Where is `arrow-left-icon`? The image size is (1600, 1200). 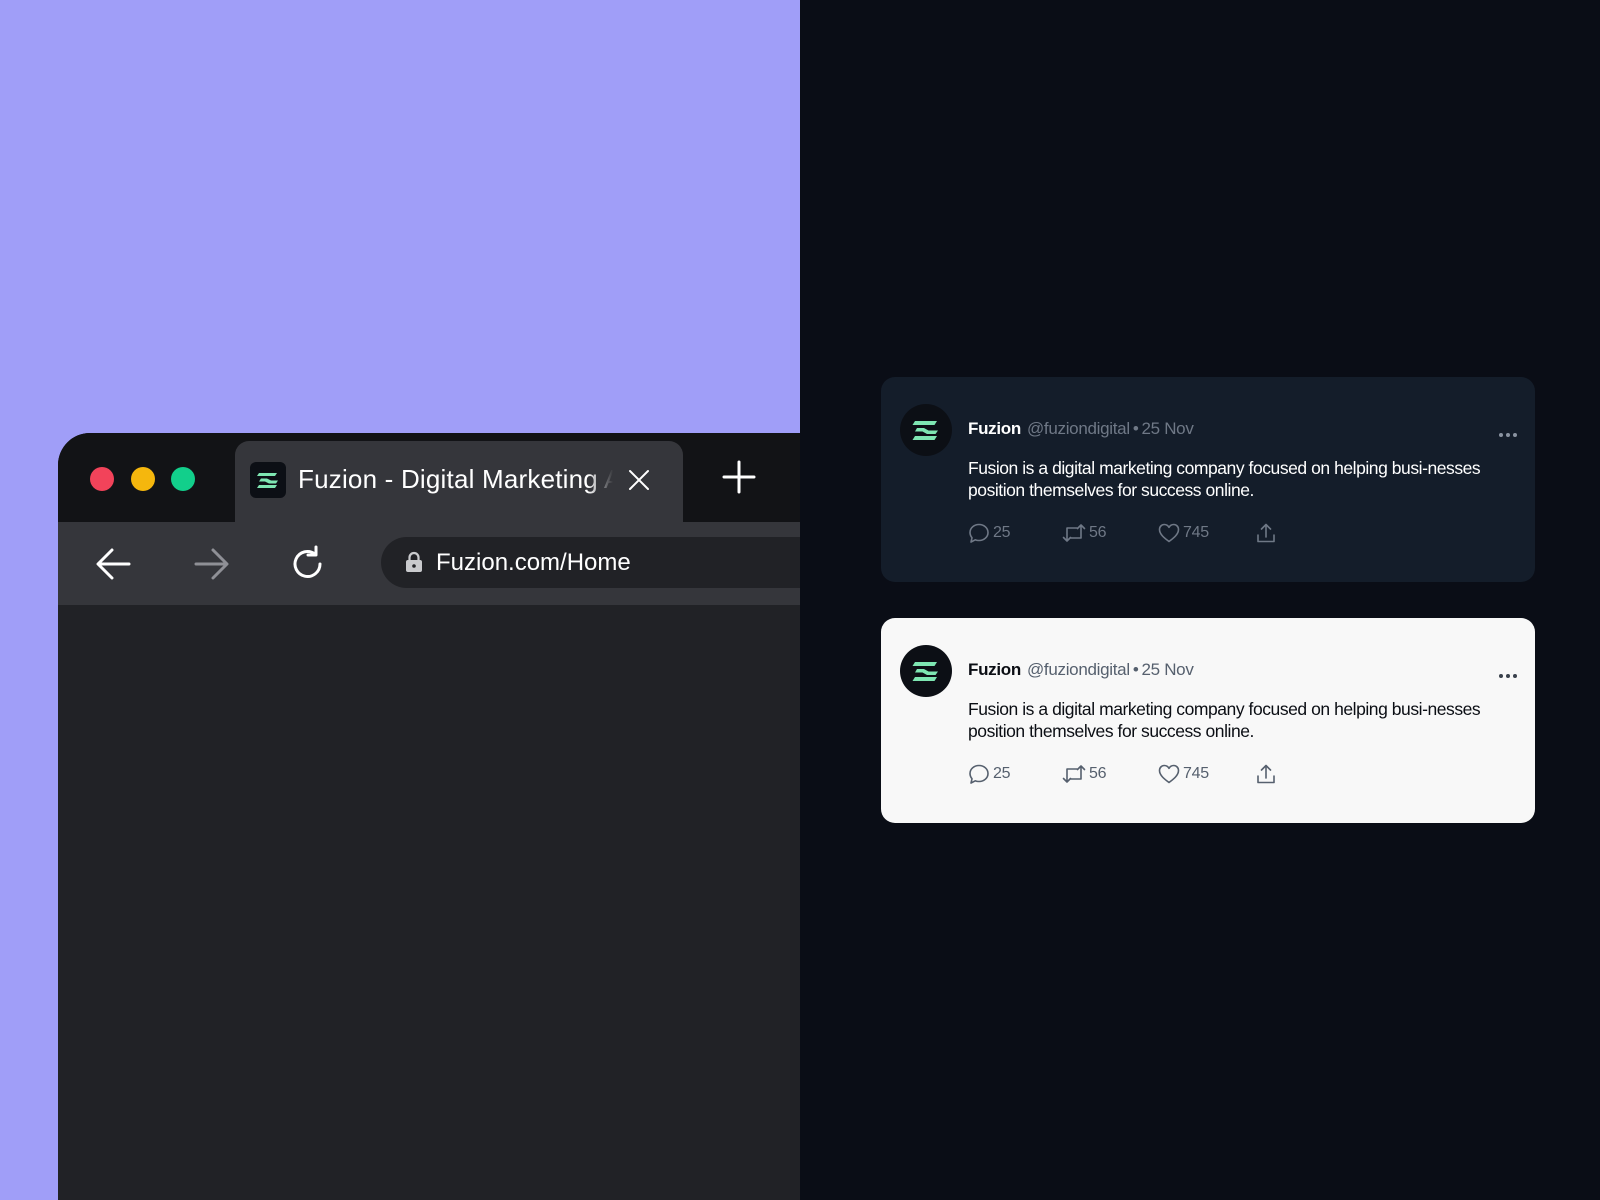 arrow-left-icon is located at coordinates (114, 564).